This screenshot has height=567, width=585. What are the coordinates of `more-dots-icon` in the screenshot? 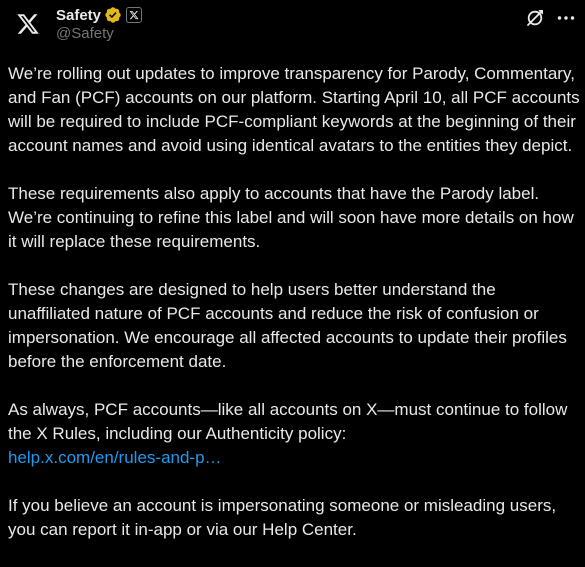 It's located at (566, 18).